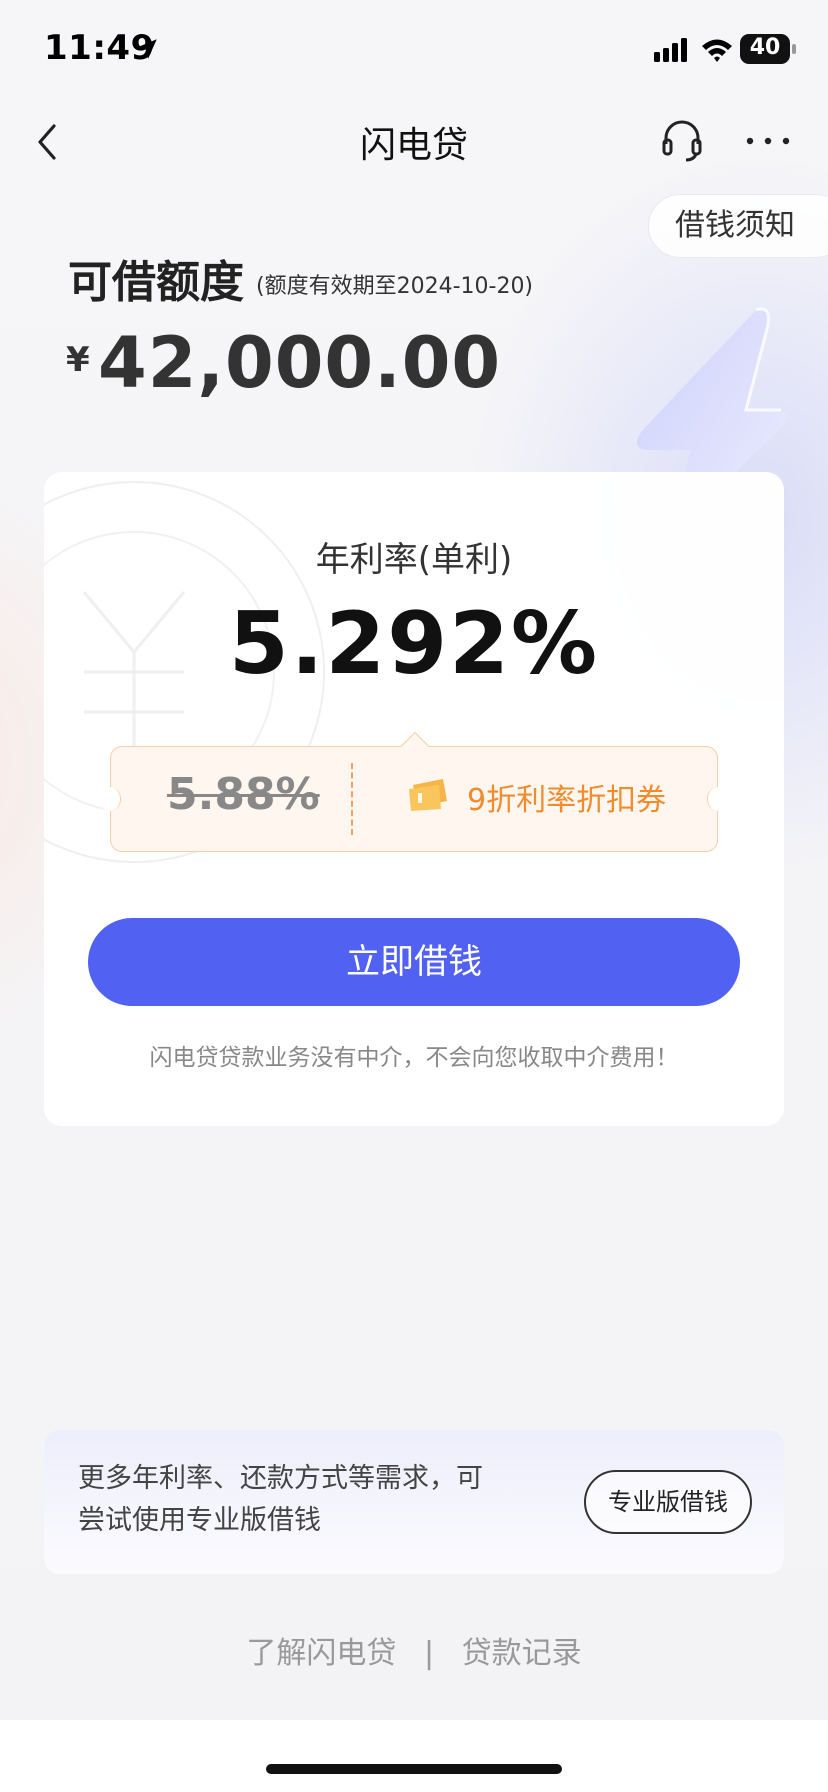 This screenshot has width=828, height=1792. I want to click on rate-coupon: 5.88% 9折利率折扣券, so click(414, 791).